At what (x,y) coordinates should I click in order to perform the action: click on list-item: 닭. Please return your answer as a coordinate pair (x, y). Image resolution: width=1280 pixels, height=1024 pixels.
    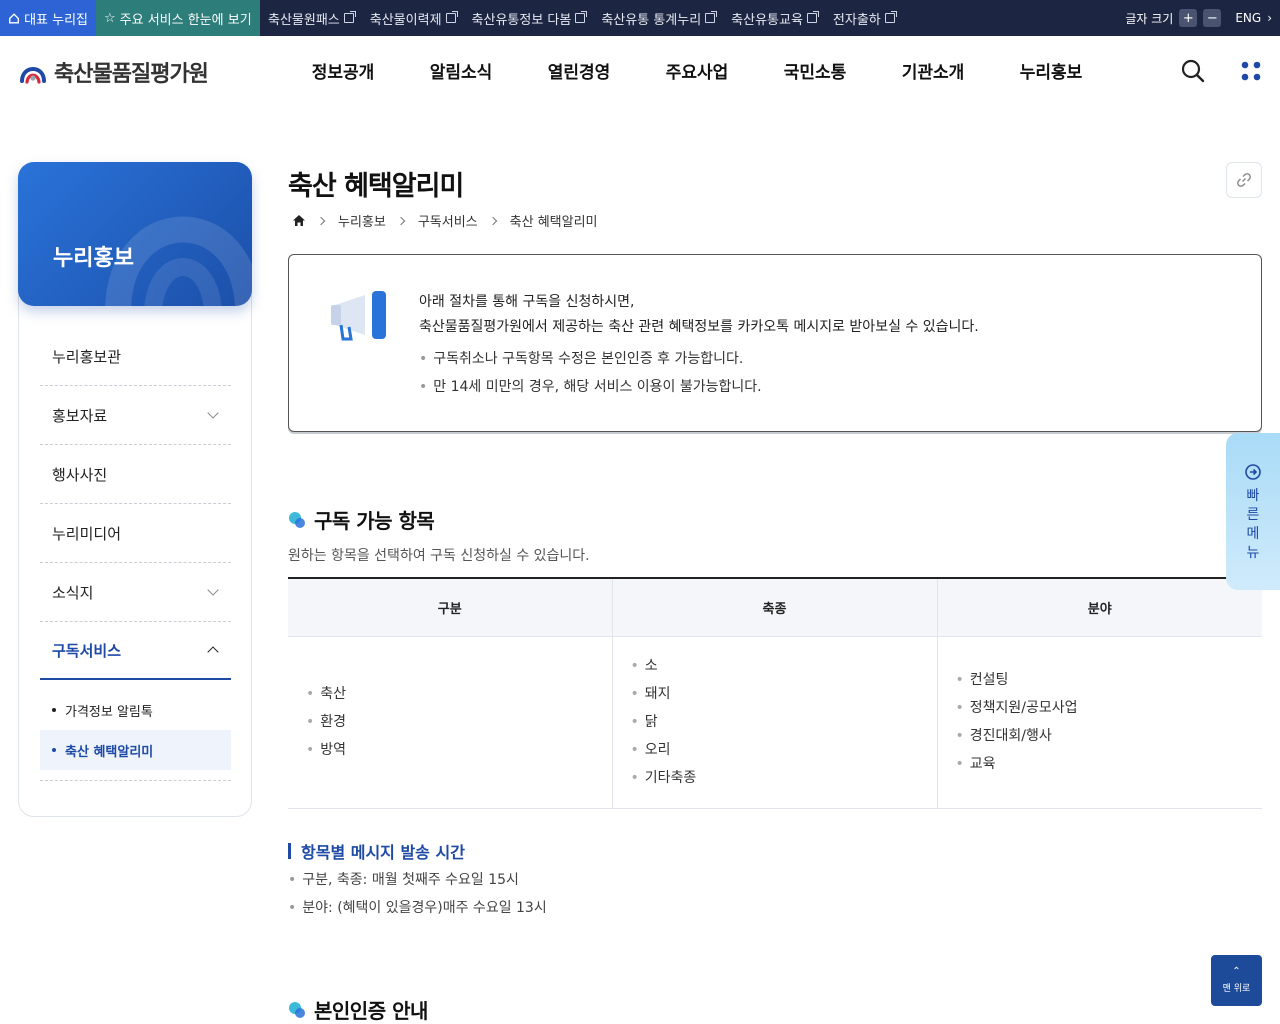
    Looking at the image, I should click on (784, 722).